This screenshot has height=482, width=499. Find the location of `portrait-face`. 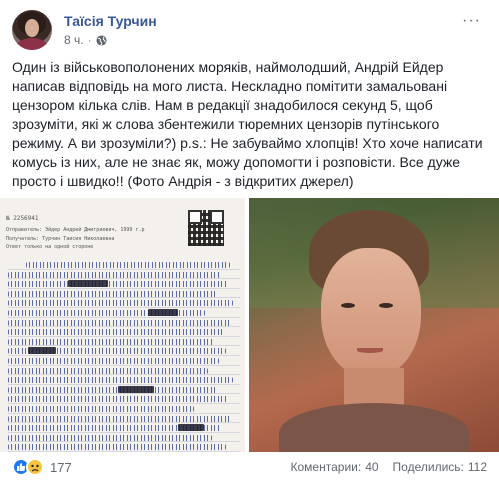

portrait-face is located at coordinates (371, 313).